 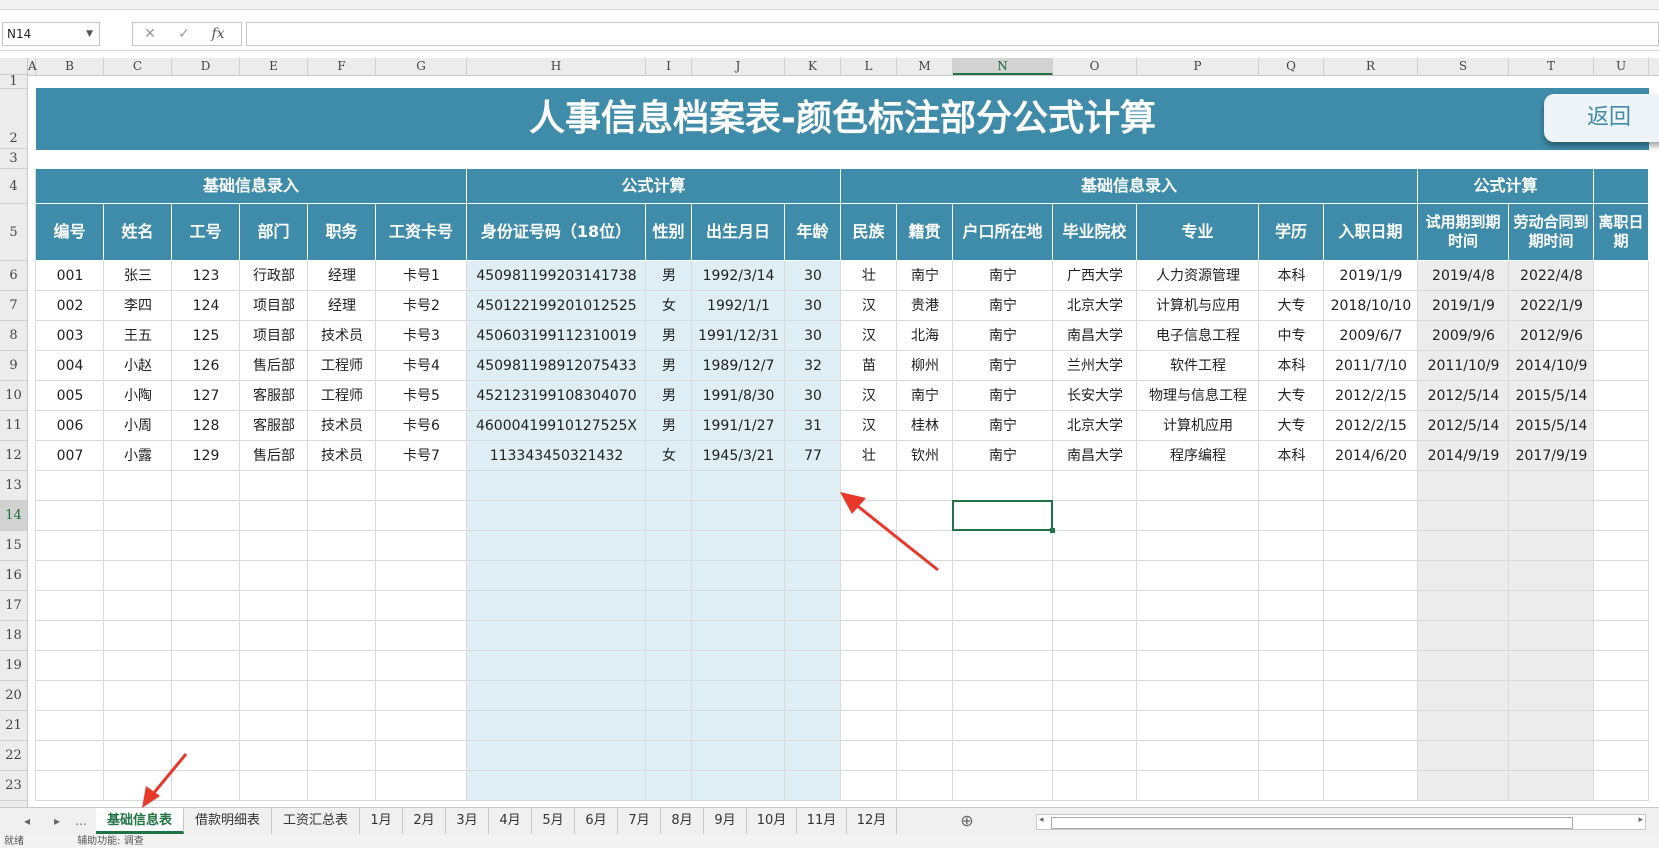 I want to click on data-cell: 1992/1/1, so click(x=738, y=306).